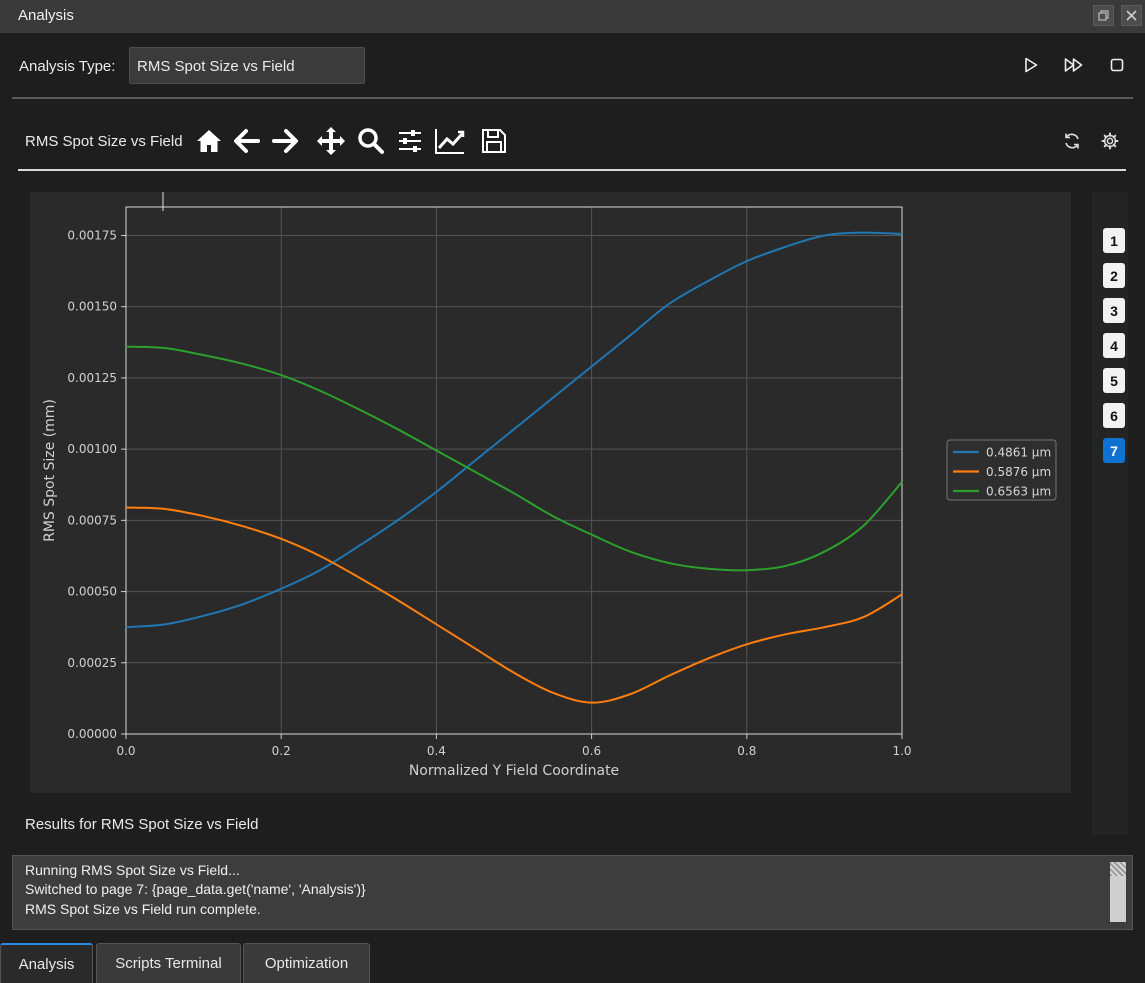 The width and height of the screenshot is (1145, 983). What do you see at coordinates (1131, 15) in the screenshot?
I see `close-icon` at bounding box center [1131, 15].